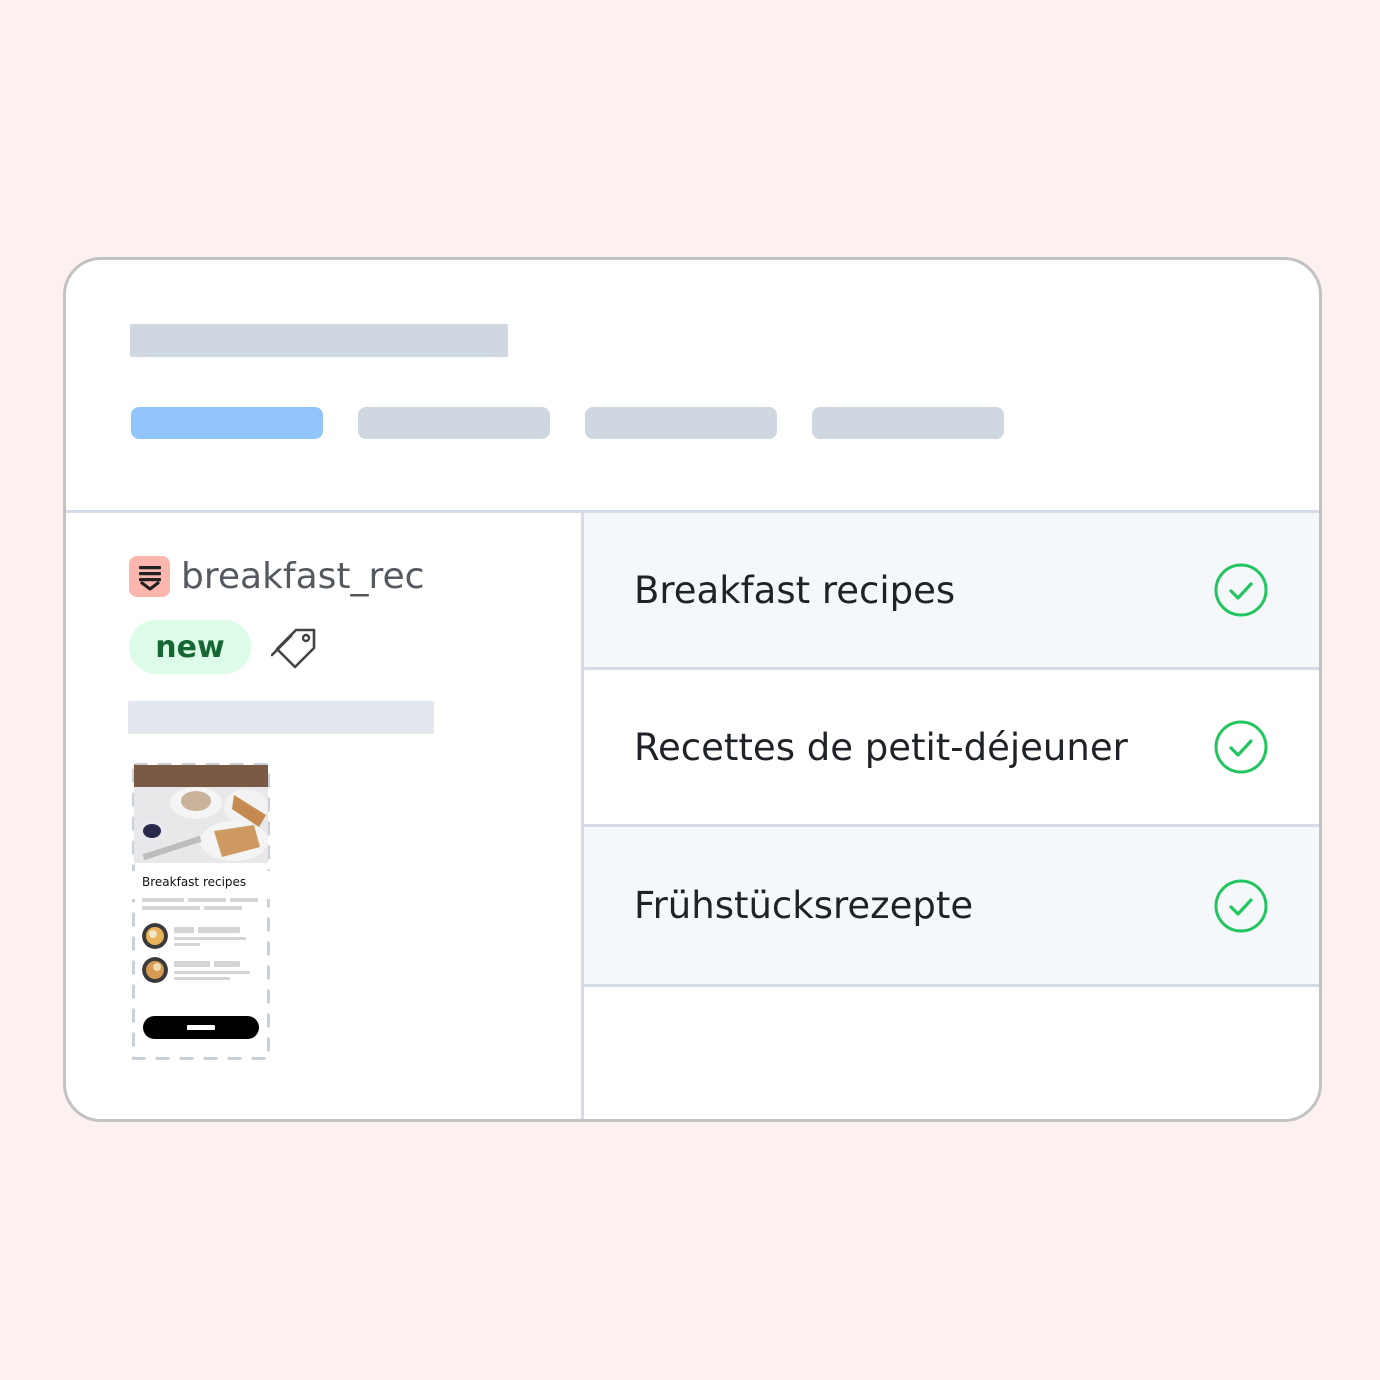  I want to click on preview-cta-button, so click(201, 1027).